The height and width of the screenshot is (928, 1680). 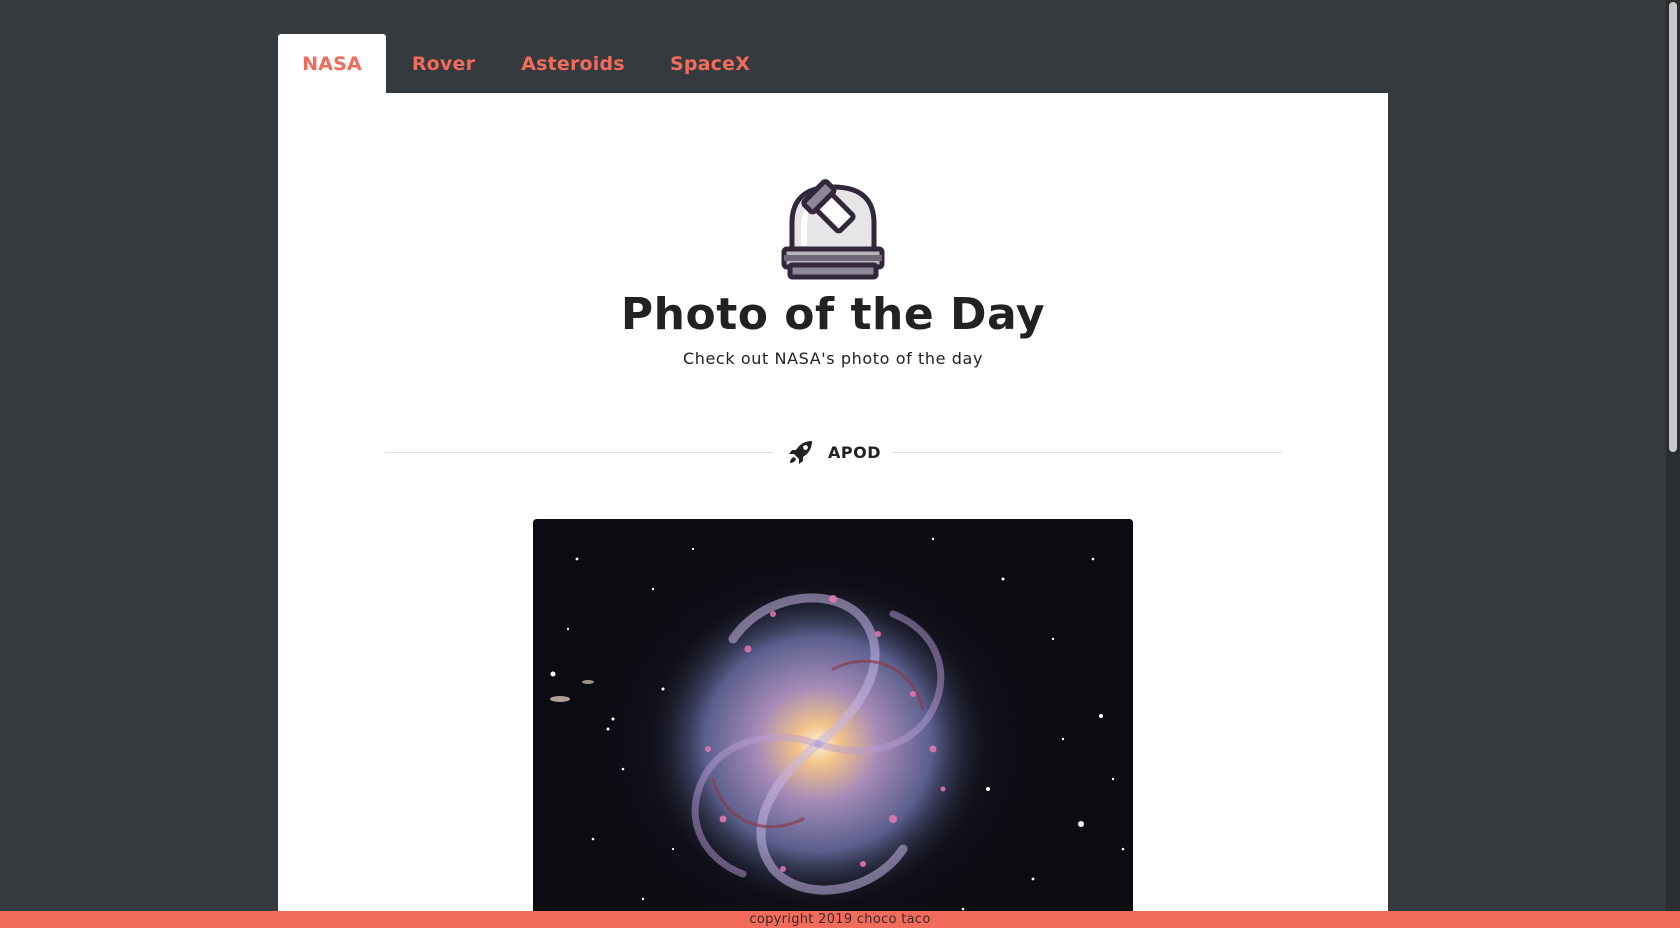 I want to click on tab-nasa: NASA, so click(x=332, y=63).